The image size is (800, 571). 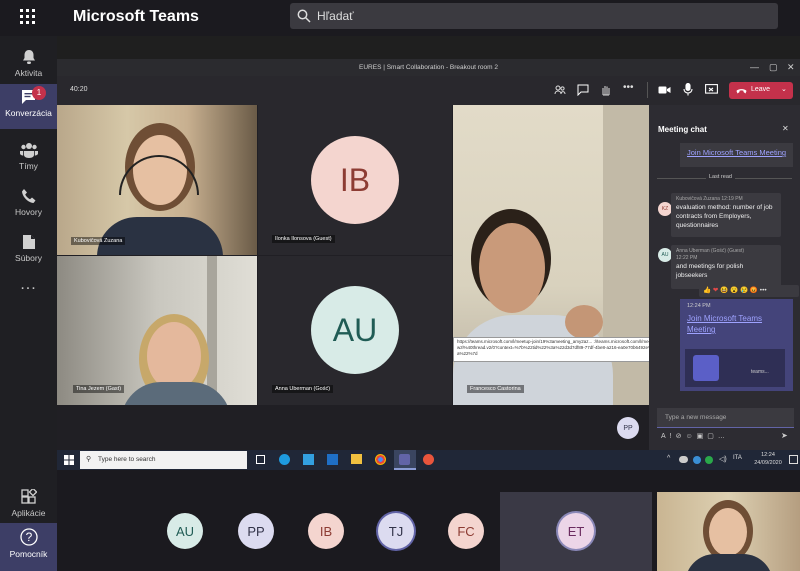 What do you see at coordinates (28, 166) in the screenshot?
I see `rail-label: Tímy` at bounding box center [28, 166].